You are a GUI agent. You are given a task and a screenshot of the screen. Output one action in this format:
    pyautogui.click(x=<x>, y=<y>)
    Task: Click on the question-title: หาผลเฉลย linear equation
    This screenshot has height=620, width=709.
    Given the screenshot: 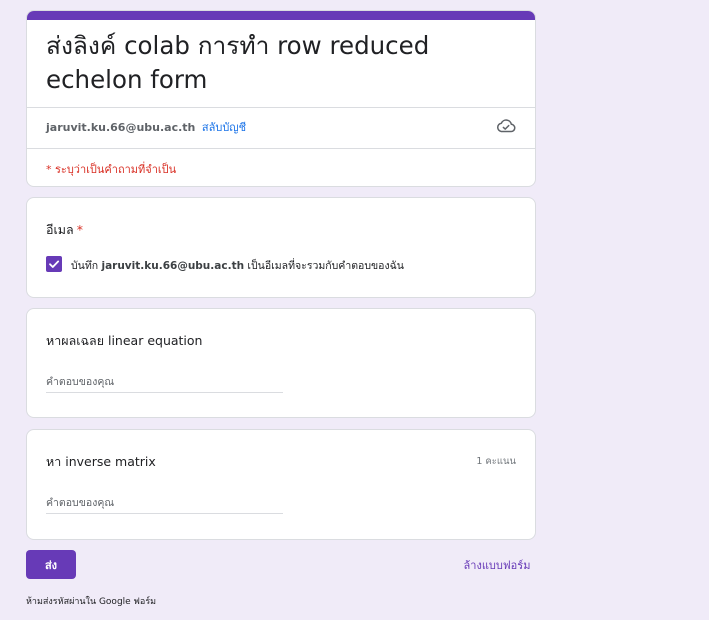 What is the action you would take?
    pyautogui.click(x=124, y=340)
    